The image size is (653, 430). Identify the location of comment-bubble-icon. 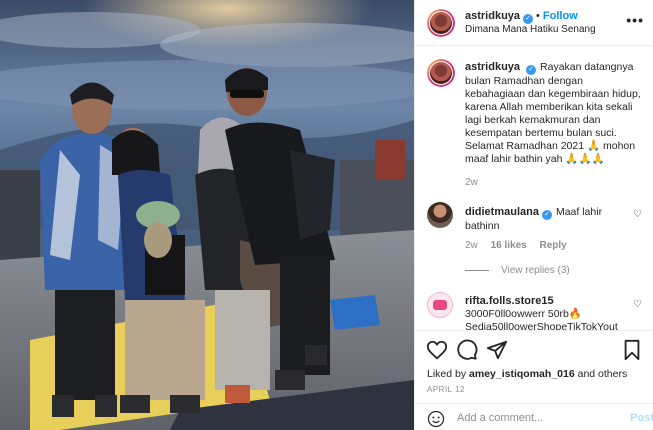
(467, 350).